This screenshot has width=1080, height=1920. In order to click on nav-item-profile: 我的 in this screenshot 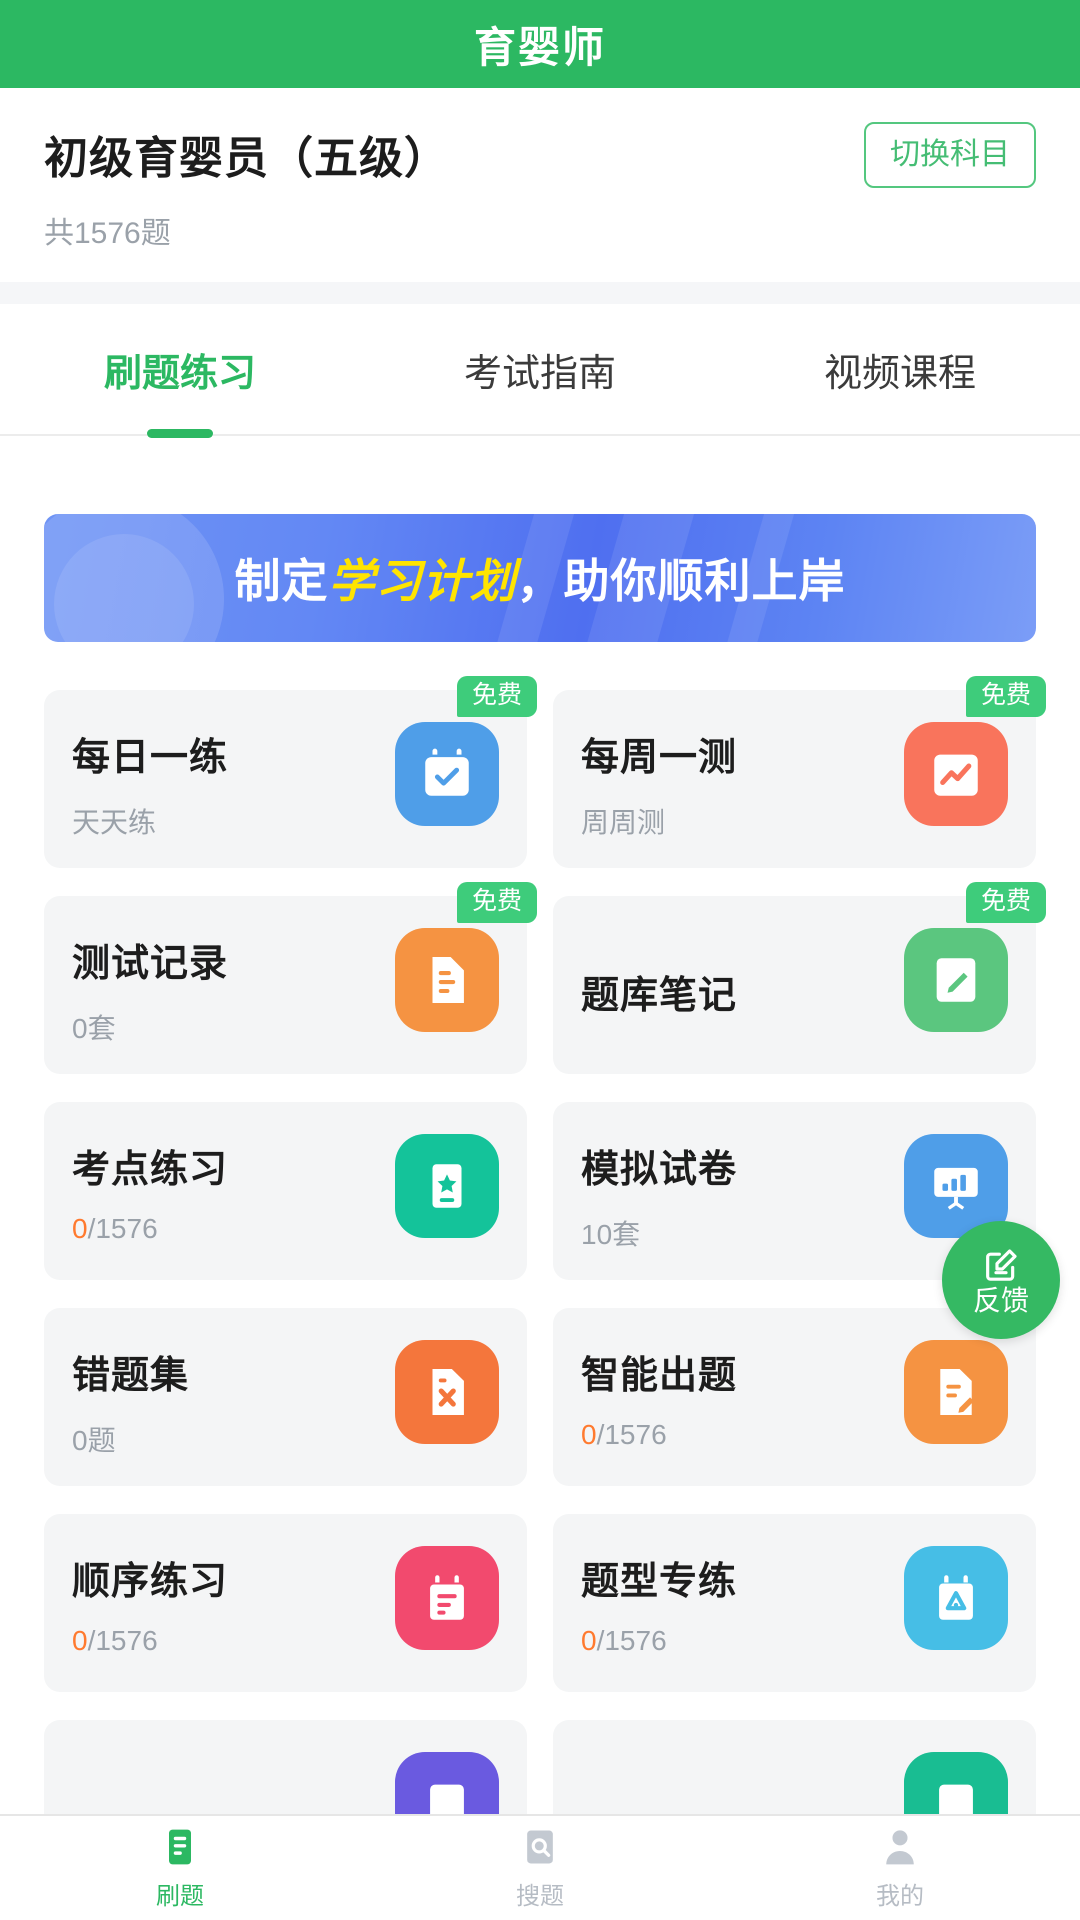, I will do `click(900, 1868)`.